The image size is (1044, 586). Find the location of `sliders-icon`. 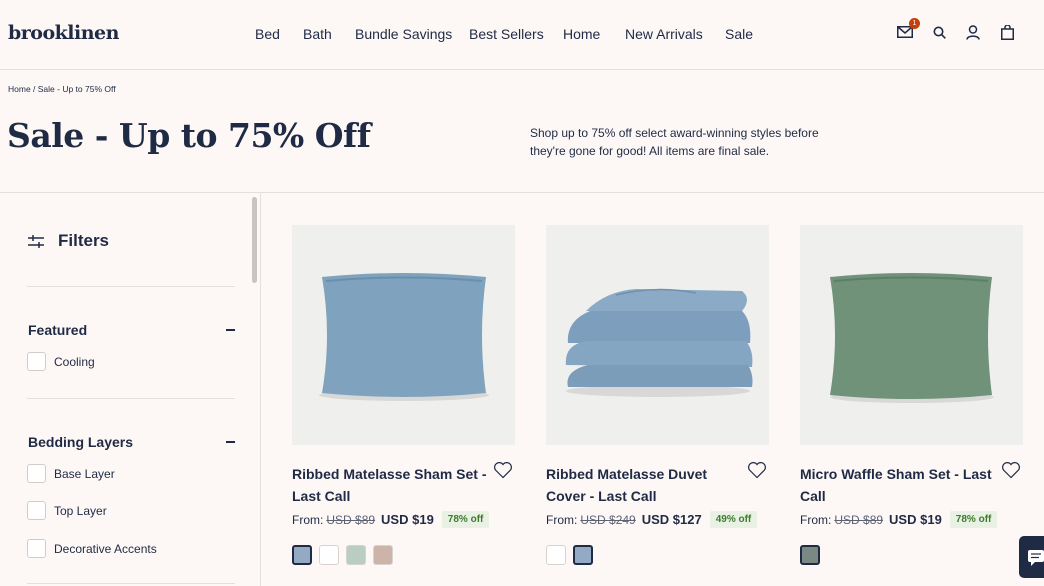

sliders-icon is located at coordinates (36, 241).